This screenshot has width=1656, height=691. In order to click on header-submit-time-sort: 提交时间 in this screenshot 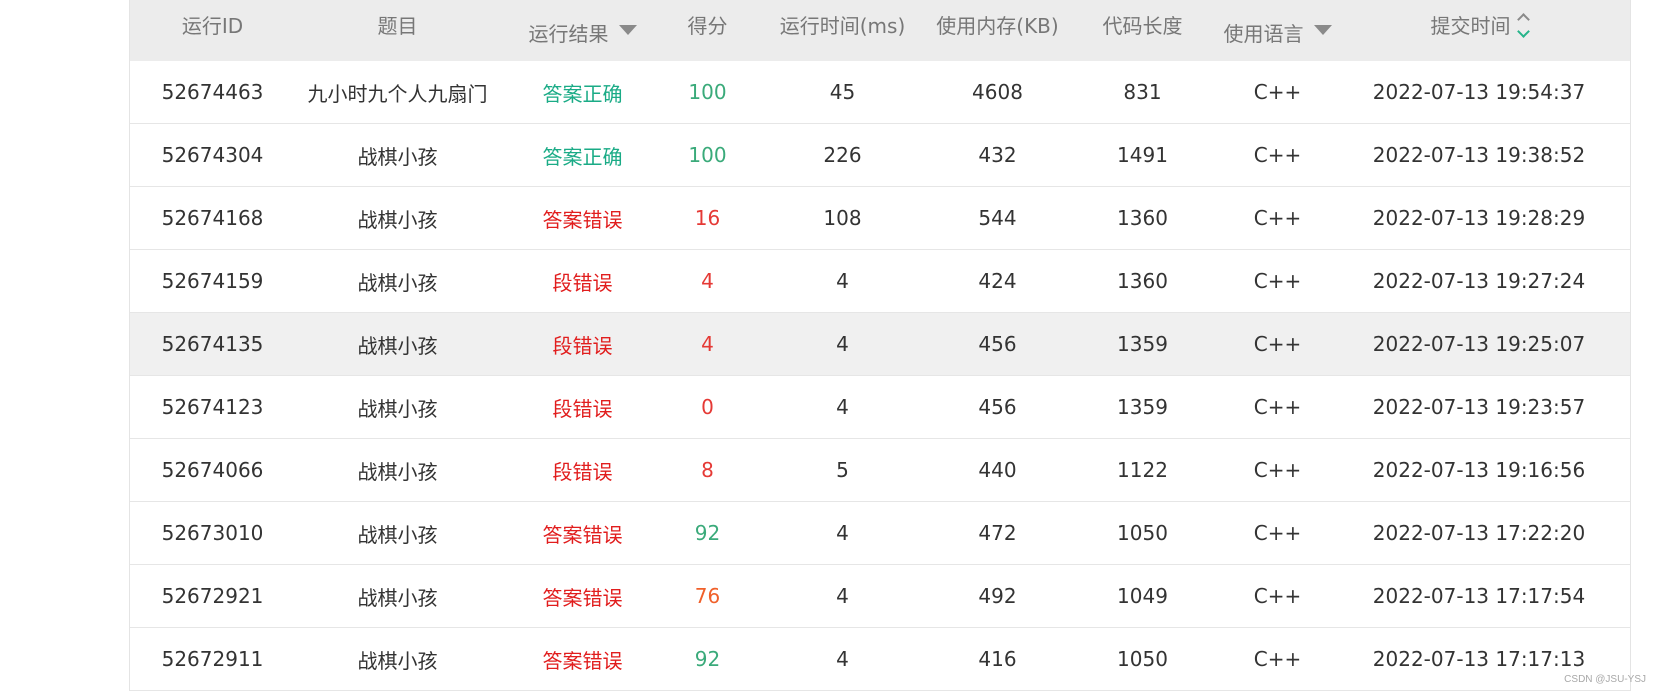, I will do `click(1479, 30)`.